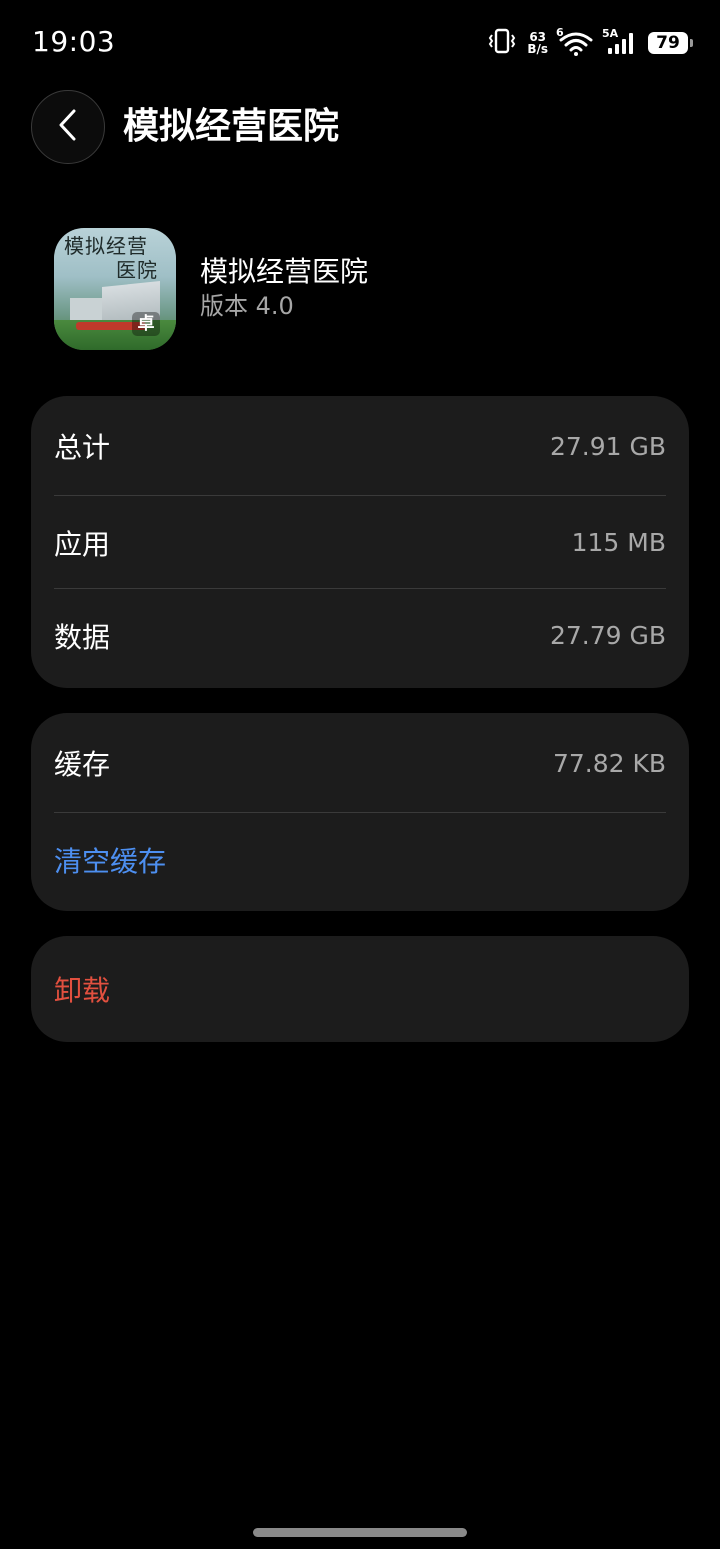 The width and height of the screenshot is (720, 1549). What do you see at coordinates (284, 271) in the screenshot?
I see `app-name: 模拟经营医院` at bounding box center [284, 271].